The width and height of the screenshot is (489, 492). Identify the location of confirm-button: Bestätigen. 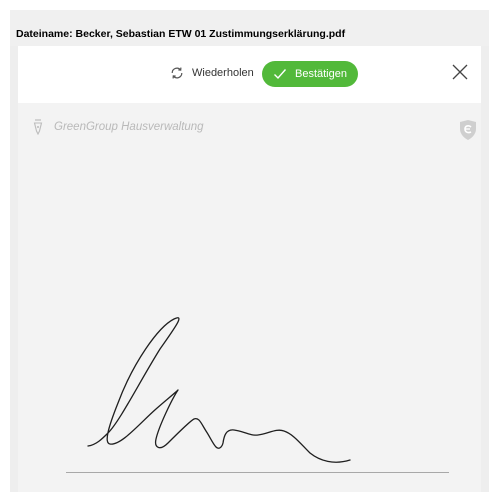
(310, 74).